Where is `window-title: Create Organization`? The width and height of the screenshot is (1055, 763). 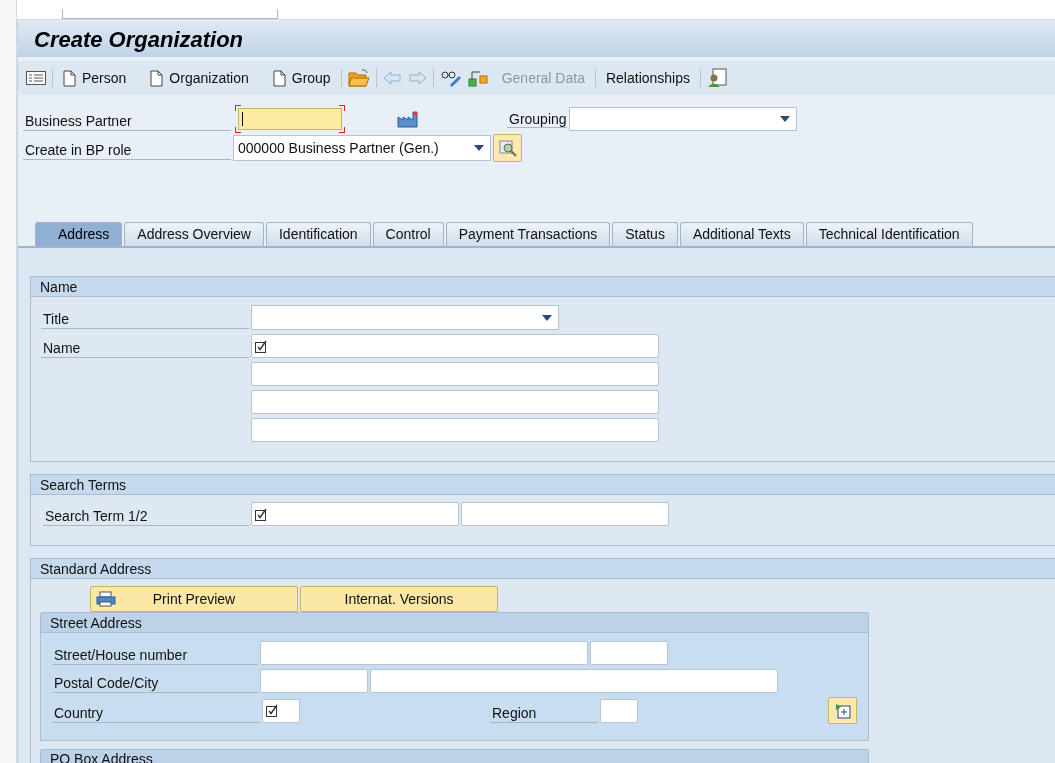
window-title: Create Organization is located at coordinates (139, 39).